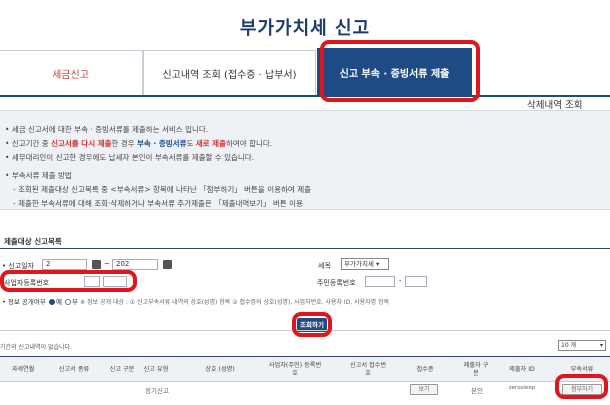 This screenshot has height=405, width=610. I want to click on col-report-kind: 신고 유형, so click(156, 369).